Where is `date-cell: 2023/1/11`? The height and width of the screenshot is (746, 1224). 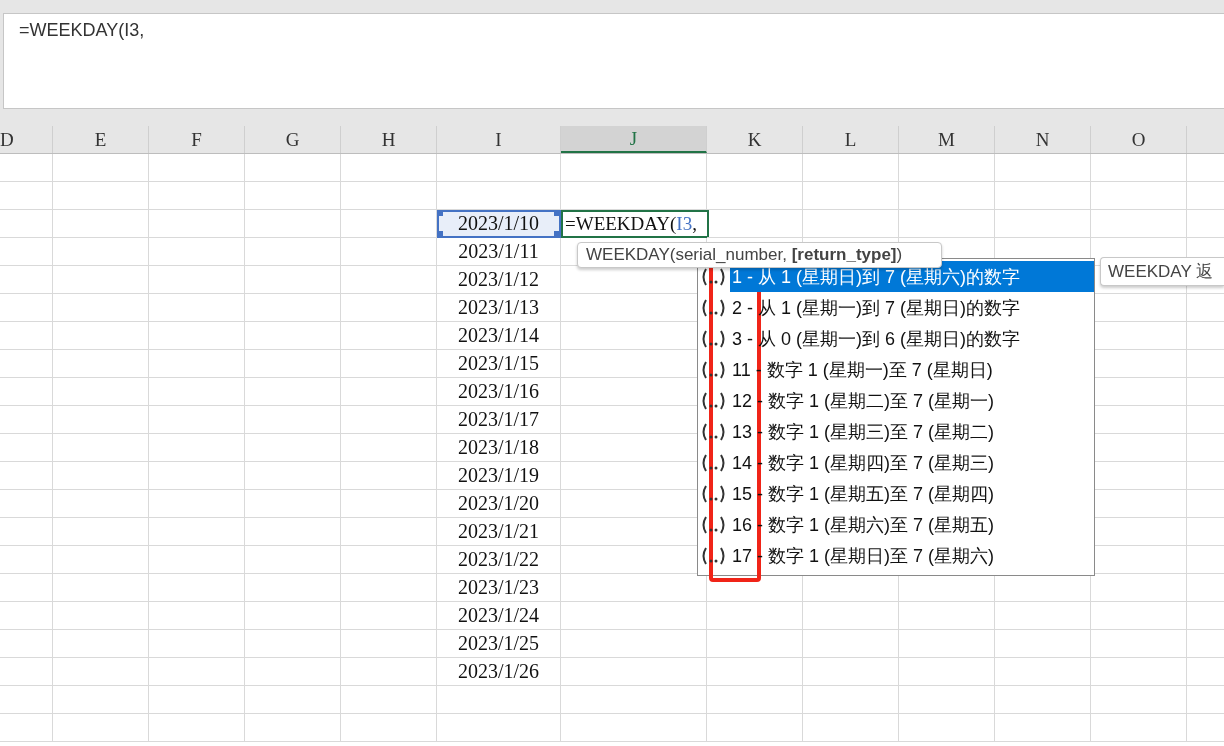 date-cell: 2023/1/11 is located at coordinates (499, 252).